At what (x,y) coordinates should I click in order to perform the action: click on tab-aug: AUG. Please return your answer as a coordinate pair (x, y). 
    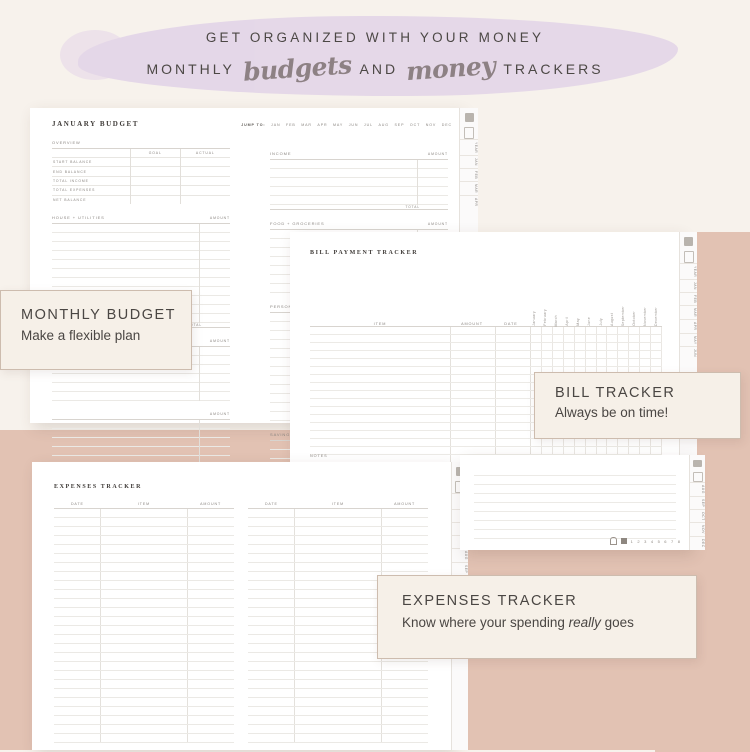
    Looking at the image, I should click on (697, 488).